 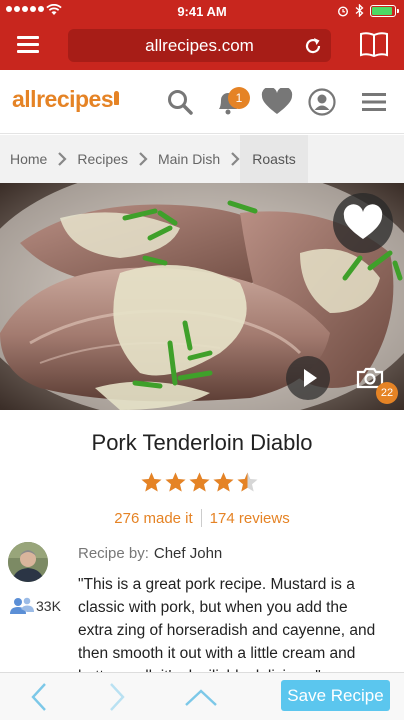 I want to click on play-icon, so click(x=310, y=378).